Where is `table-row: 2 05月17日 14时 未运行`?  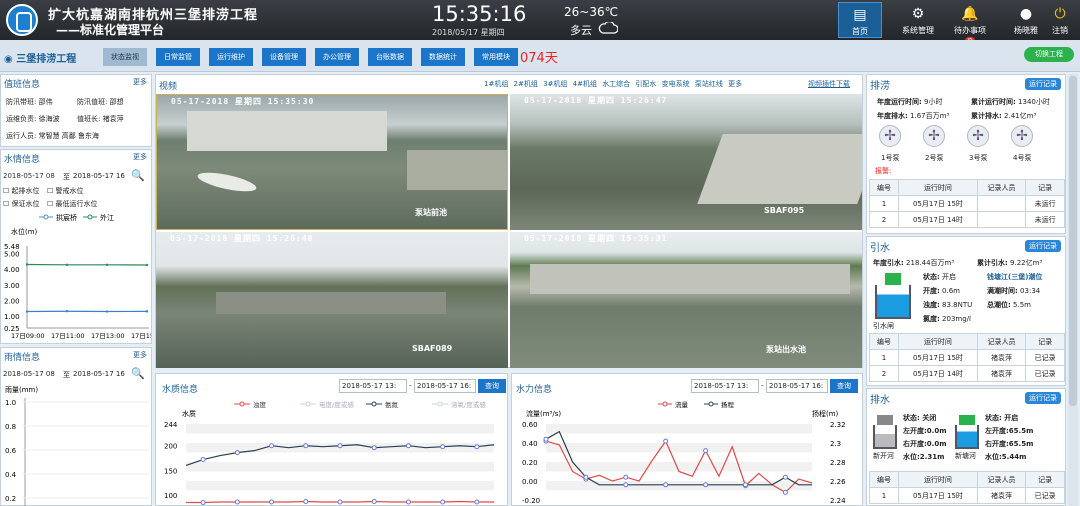
table-row: 2 05月17日 14时 未运行 is located at coordinates (966, 219).